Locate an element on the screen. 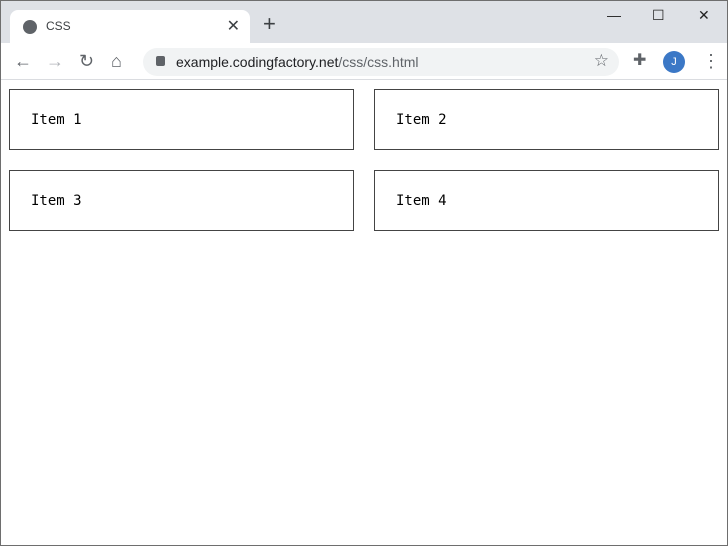 Image resolution: width=728 pixels, height=546 pixels. title-bar: CSS ✕ + — ☐ ✕ is located at coordinates (364, 22).